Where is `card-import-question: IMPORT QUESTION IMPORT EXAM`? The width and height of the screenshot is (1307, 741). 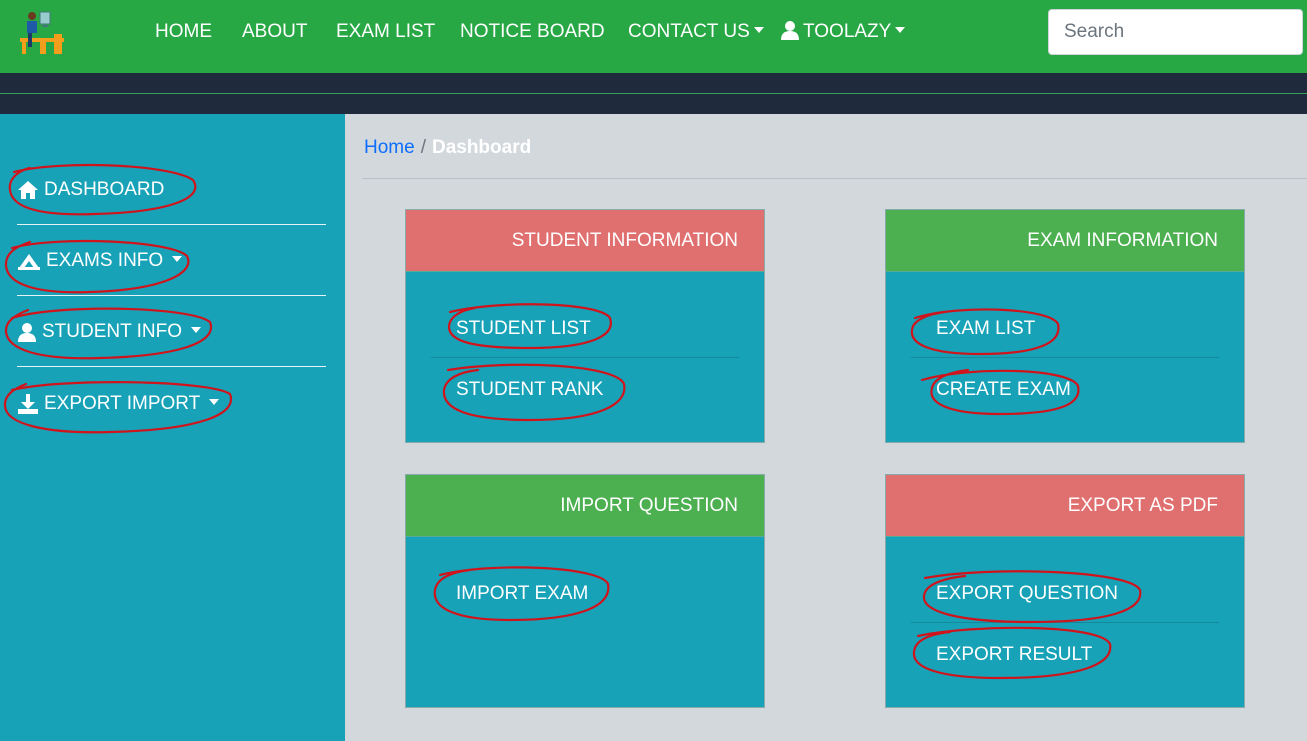 card-import-question: IMPORT QUESTION IMPORT EXAM is located at coordinates (585, 591).